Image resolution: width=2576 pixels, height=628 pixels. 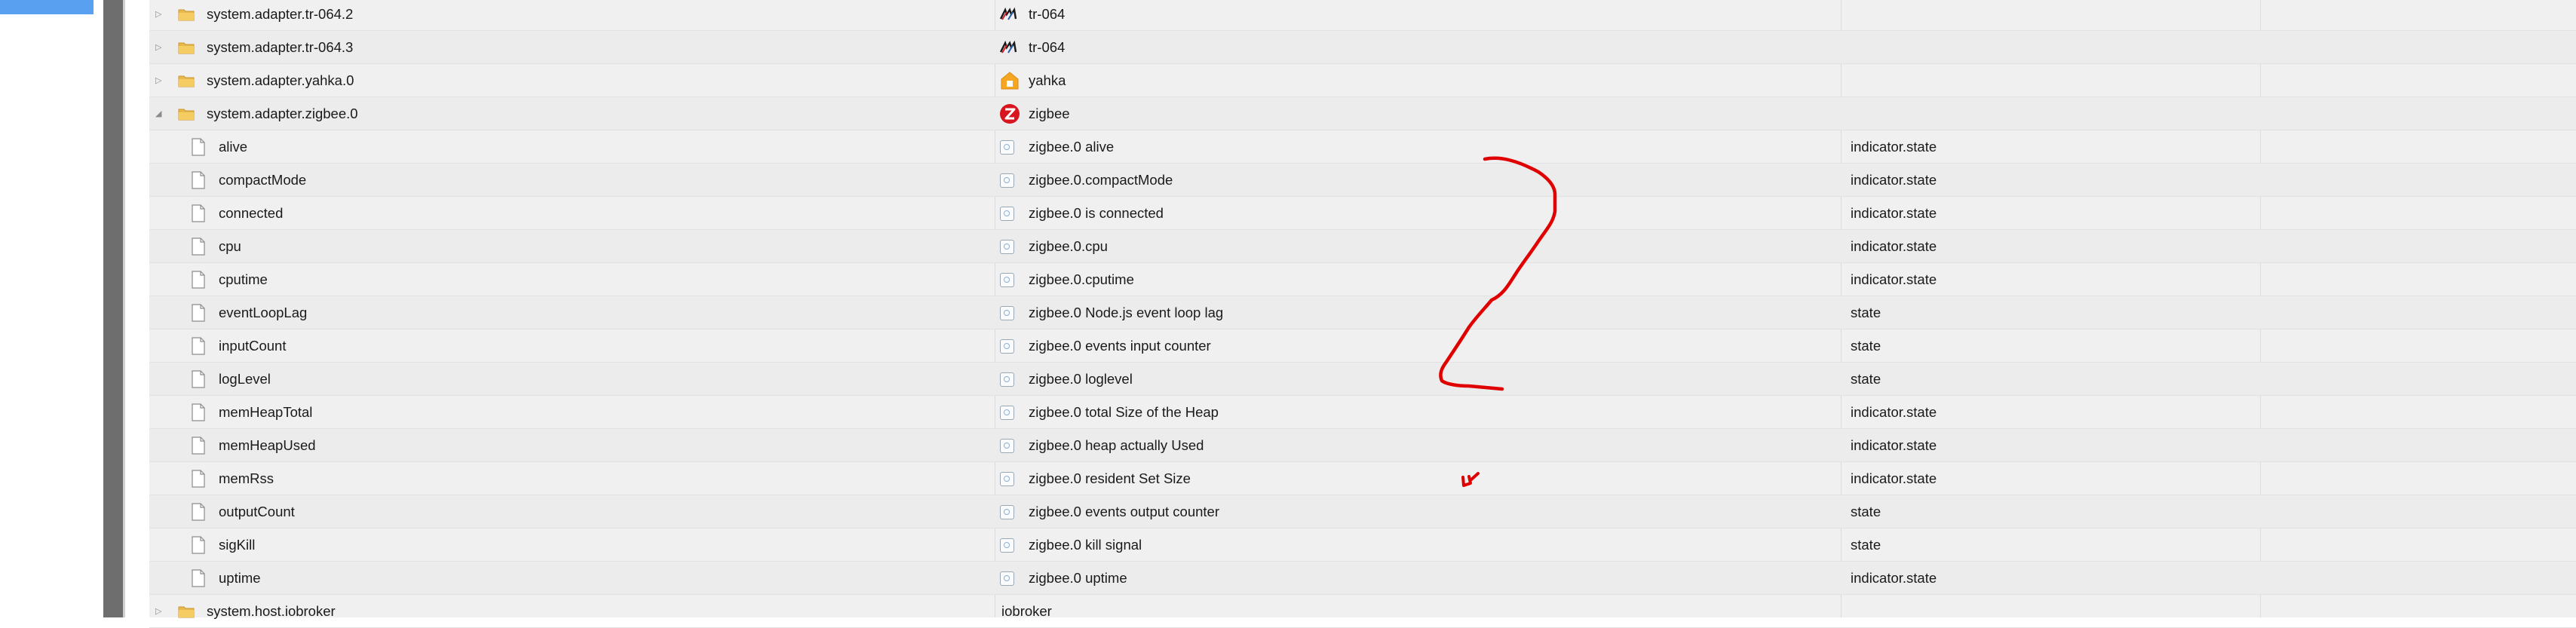 What do you see at coordinates (1417, 578) in the screenshot?
I see `object-name-cell: zigbee.0 uptime` at bounding box center [1417, 578].